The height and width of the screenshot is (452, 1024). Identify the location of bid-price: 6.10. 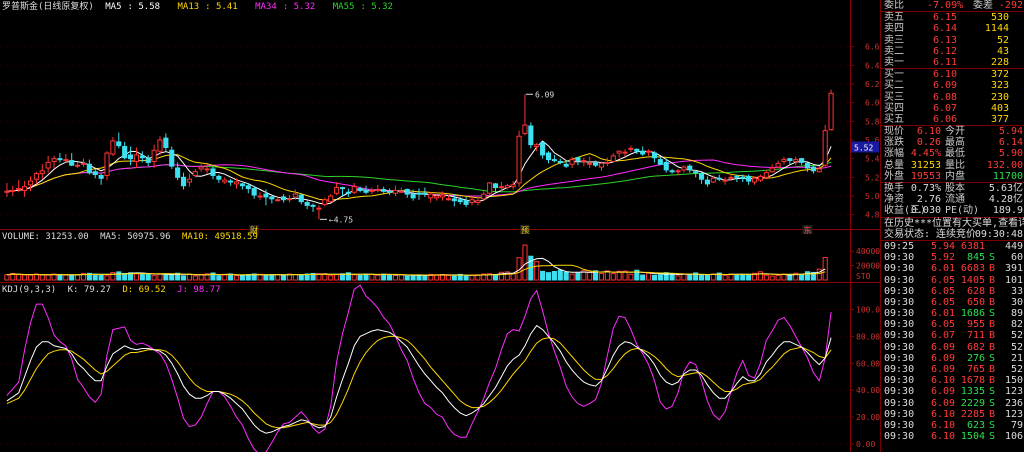
(945, 75).